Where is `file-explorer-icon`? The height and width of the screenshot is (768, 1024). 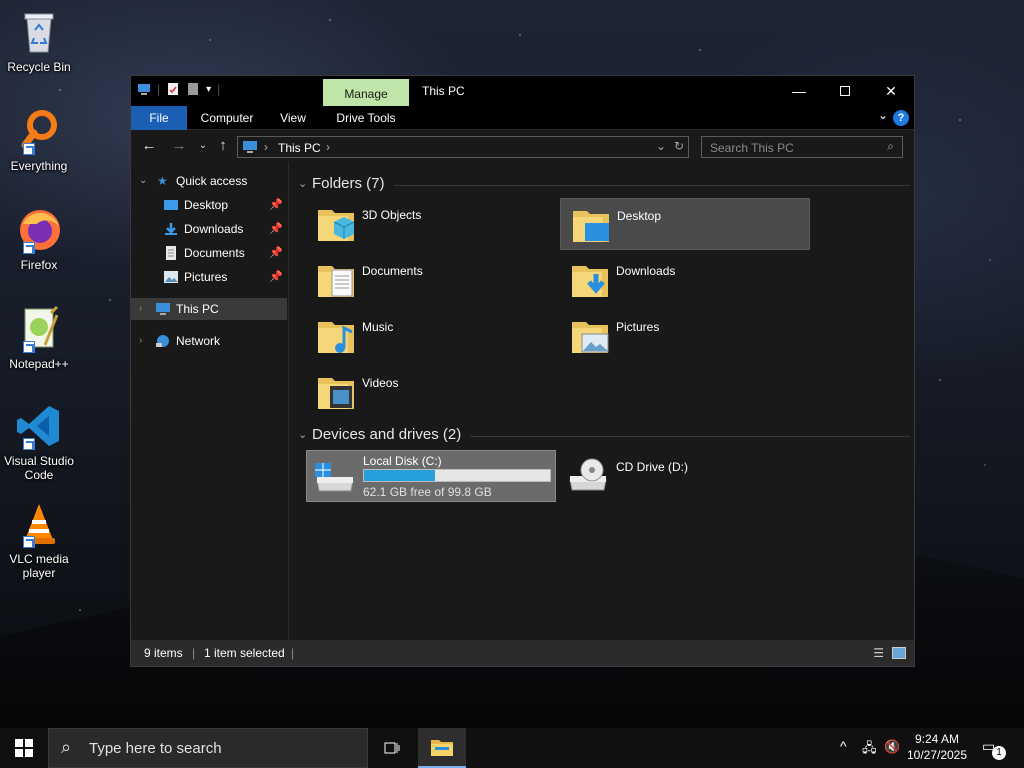
file-explorer-icon is located at coordinates (442, 748).